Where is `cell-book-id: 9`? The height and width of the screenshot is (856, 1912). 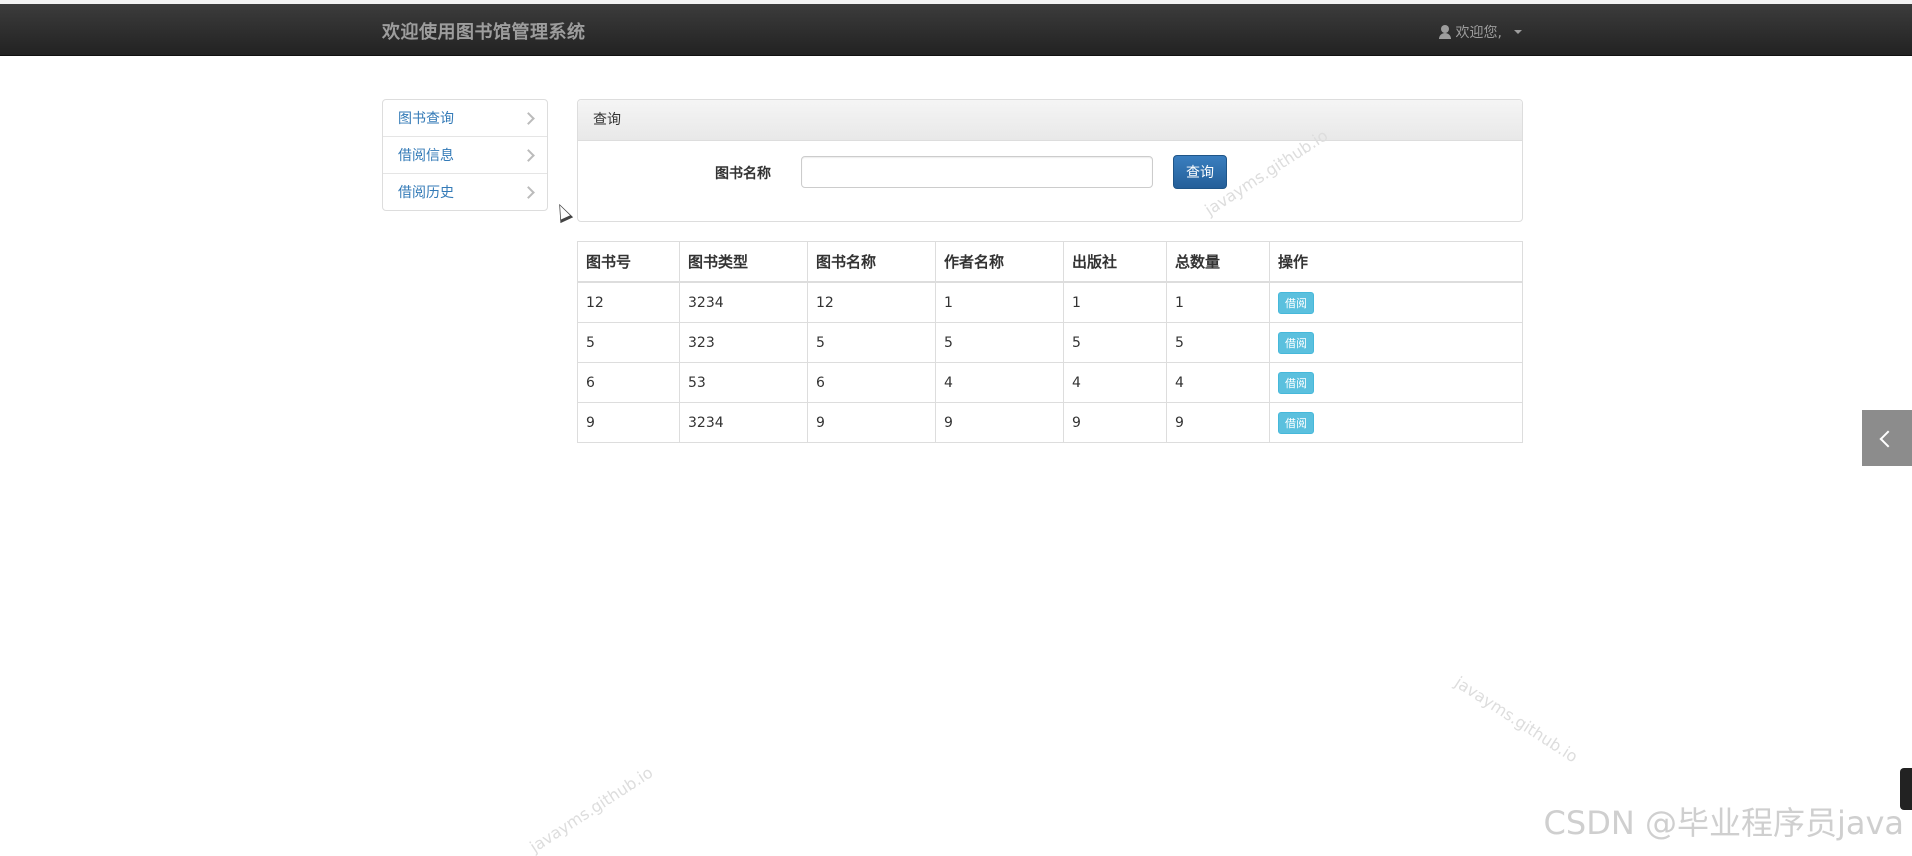
cell-book-id: 9 is located at coordinates (628, 422).